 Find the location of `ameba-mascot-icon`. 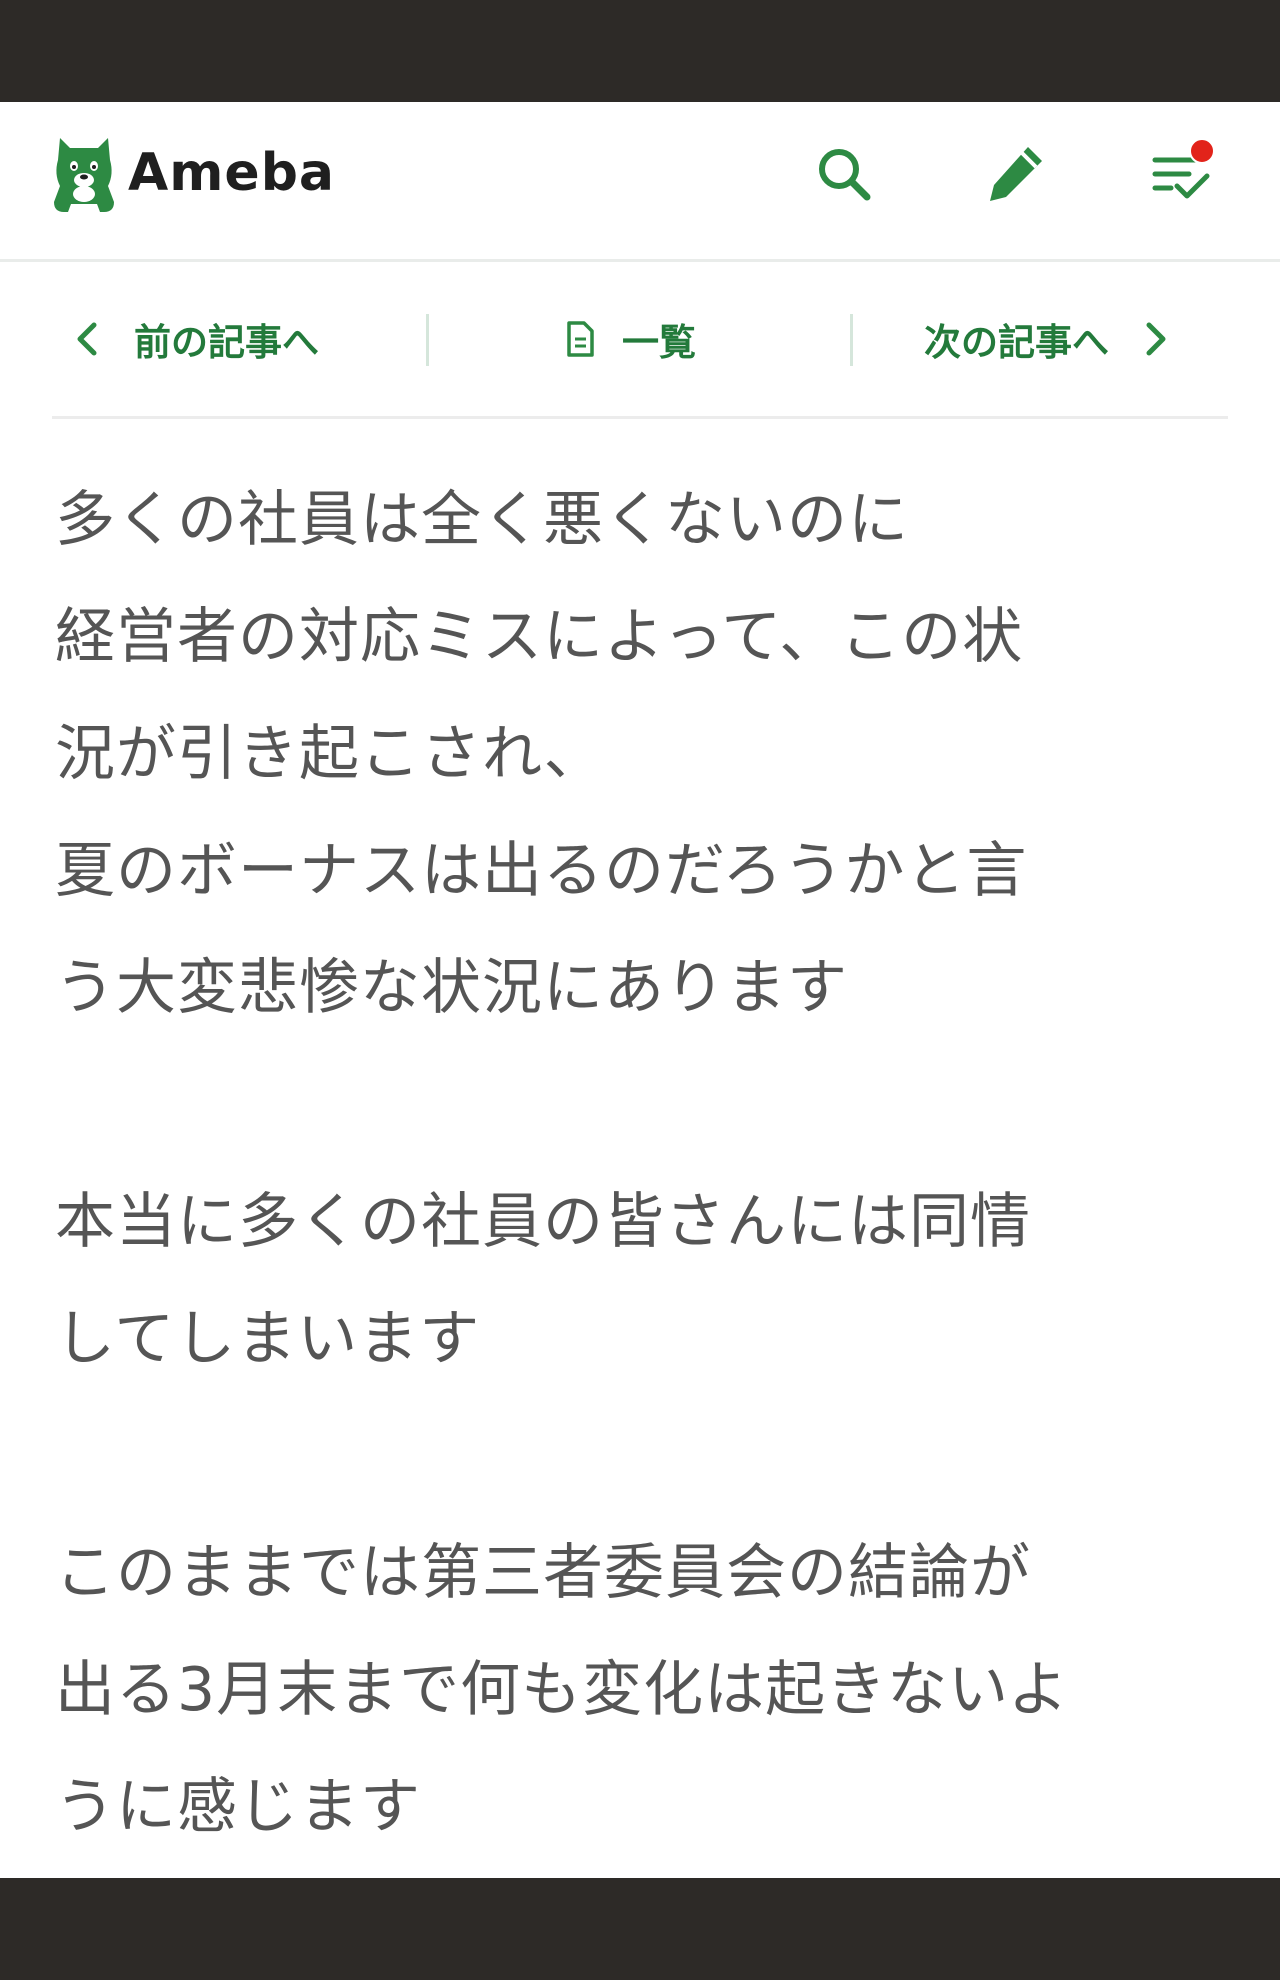

ameba-mascot-icon is located at coordinates (84, 175).